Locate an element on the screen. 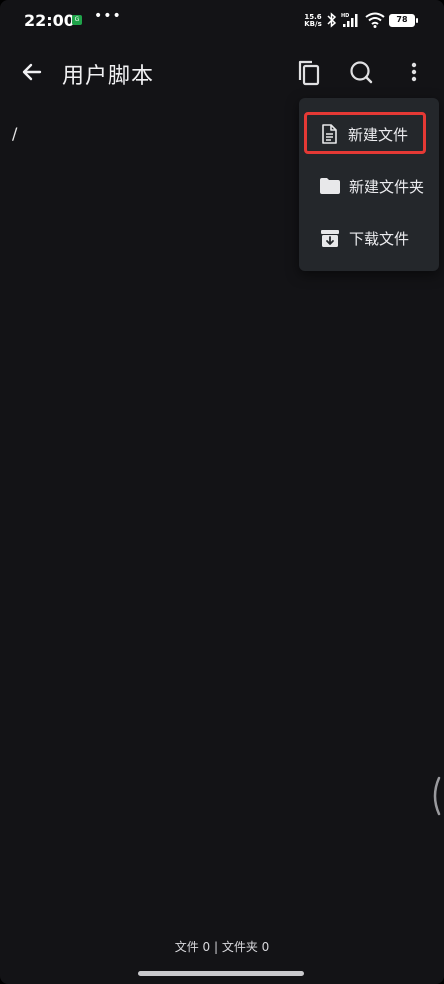 The image size is (444, 984). menu-item-new-folder: 新建文件夹 is located at coordinates (372, 186).